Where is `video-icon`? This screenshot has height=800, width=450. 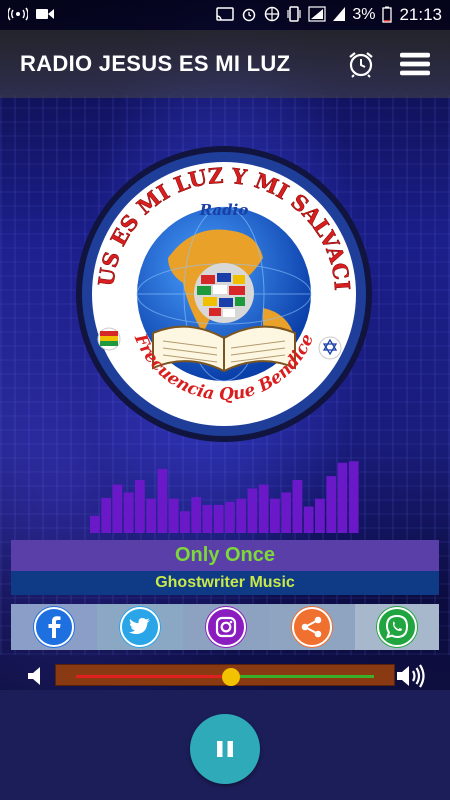 video-icon is located at coordinates (45, 15).